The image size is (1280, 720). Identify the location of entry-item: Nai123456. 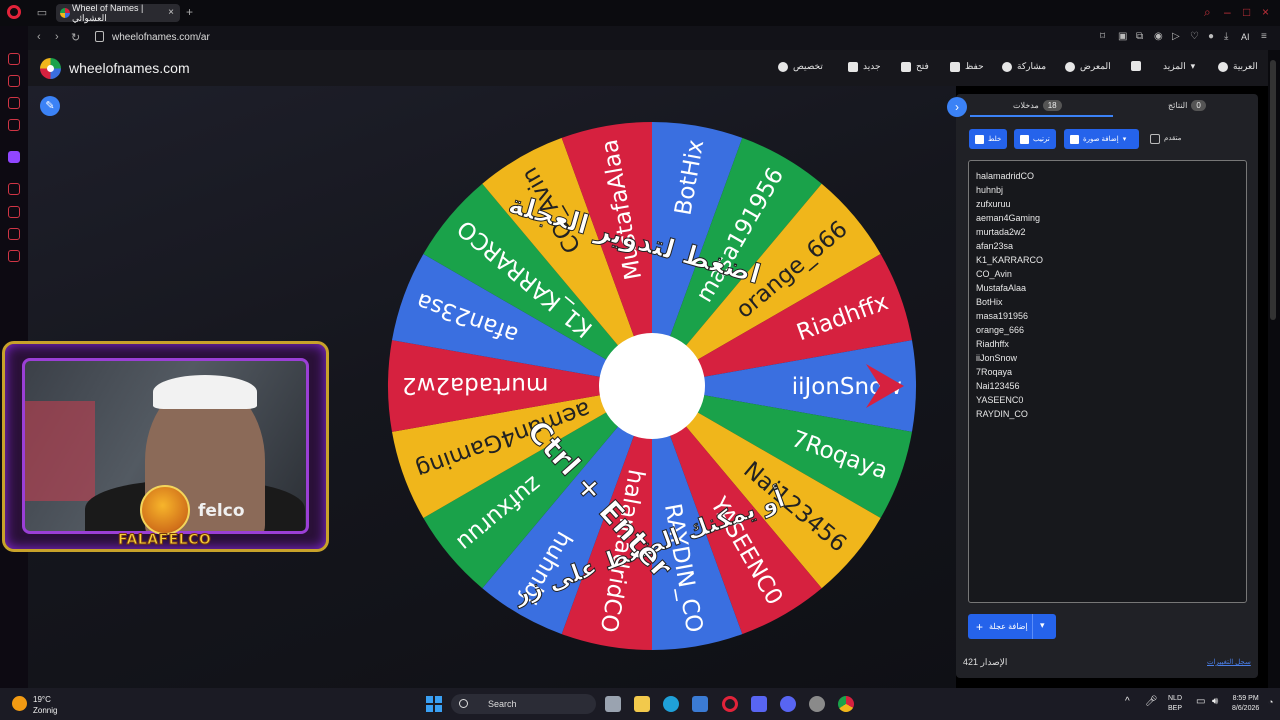
(1107, 387).